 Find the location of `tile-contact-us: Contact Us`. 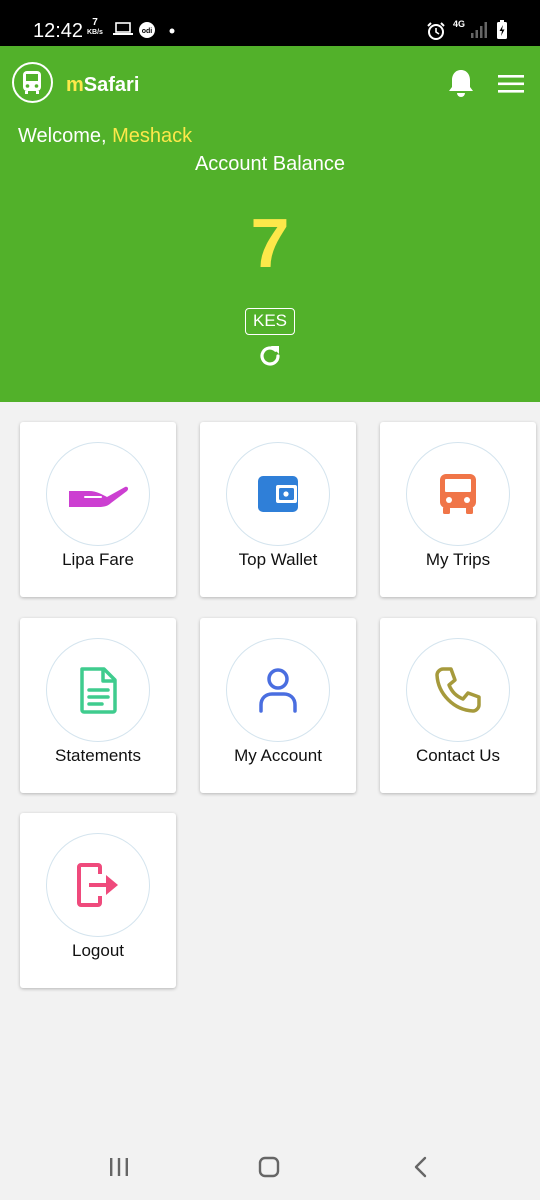

tile-contact-us: Contact Us is located at coordinates (458, 705).